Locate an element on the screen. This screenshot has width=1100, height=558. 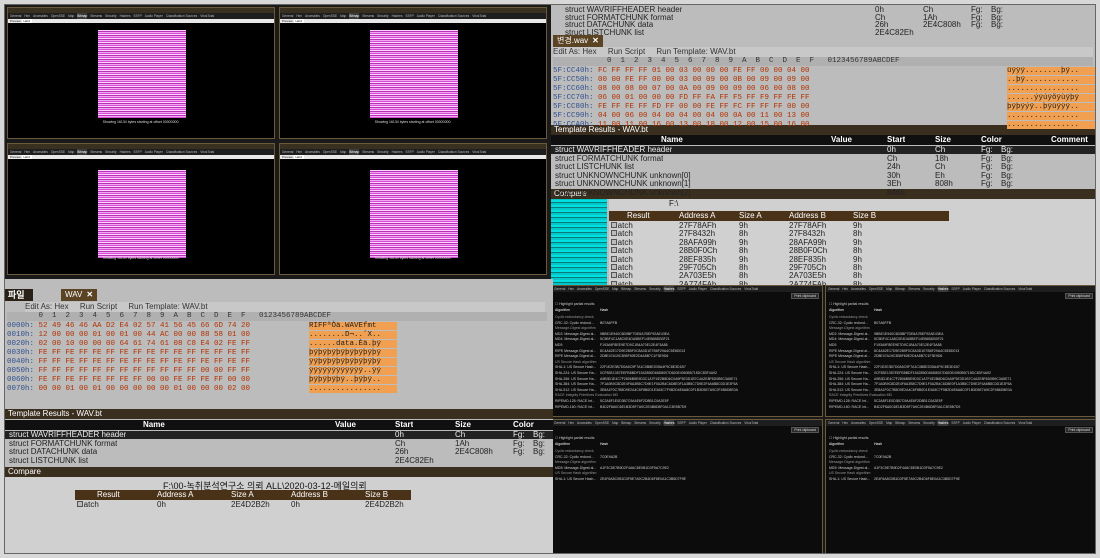
hash-value: 5C5BF4C1A8C0E4DA5BEF14EB6BDB3F21 is located at coordinates (909, 339).